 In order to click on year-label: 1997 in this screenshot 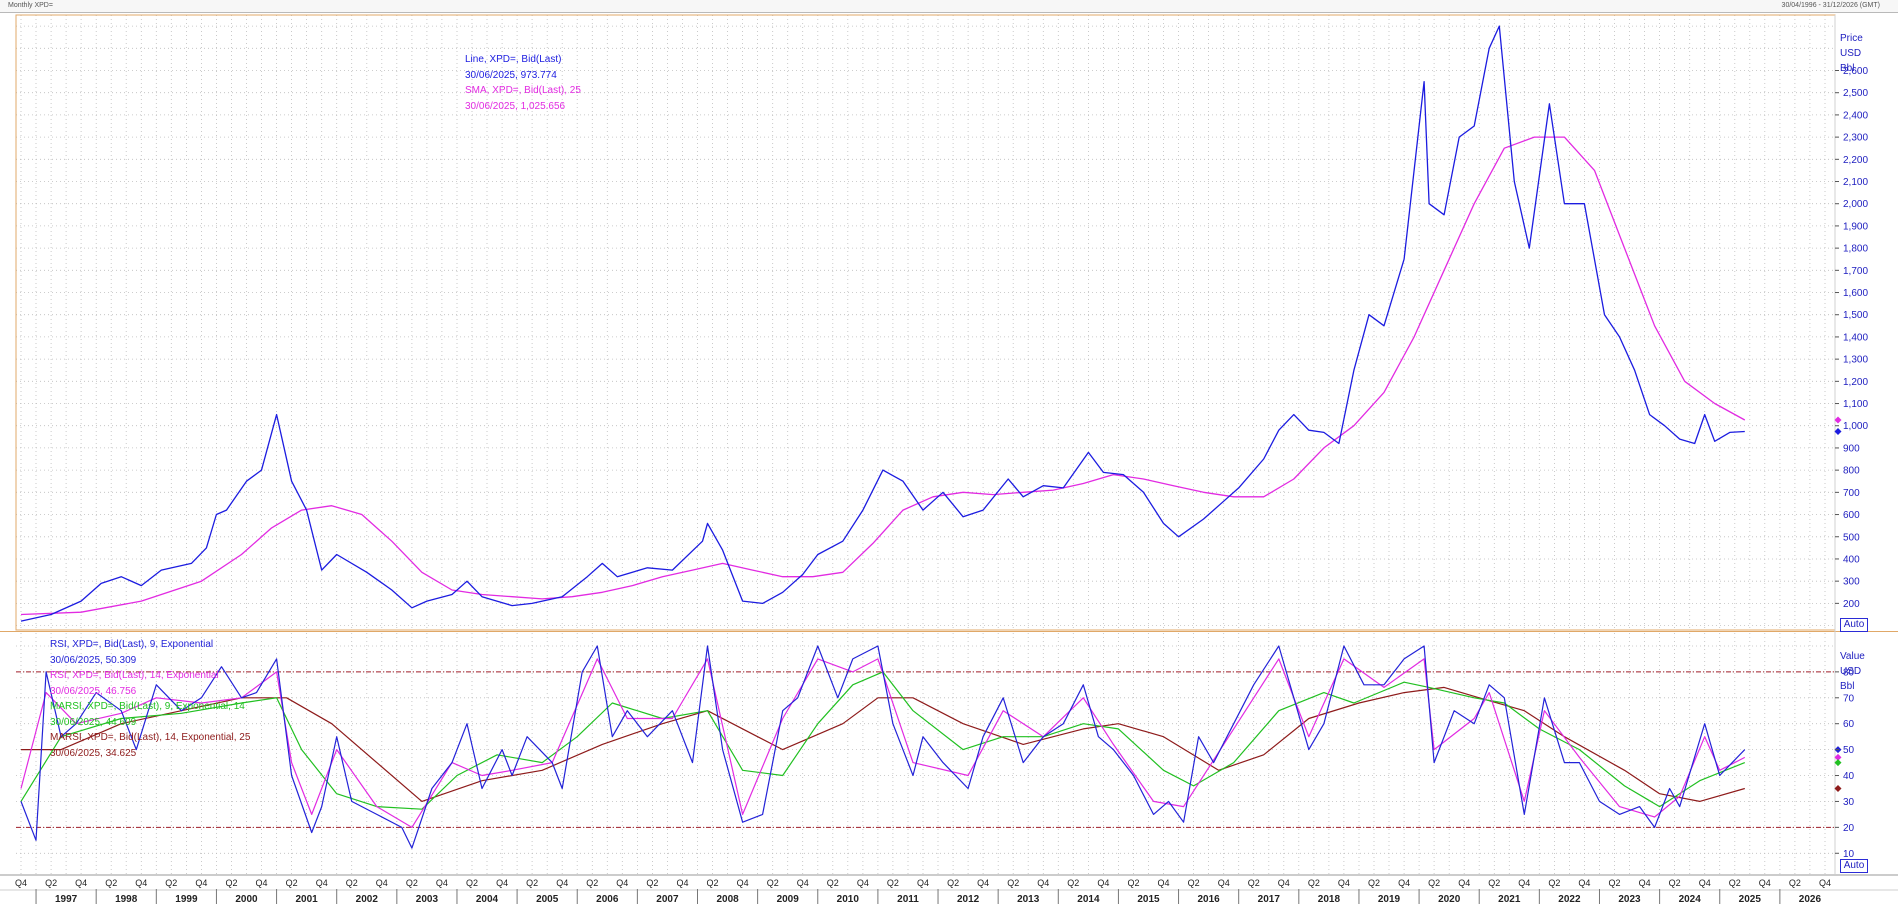, I will do `click(66, 899)`.